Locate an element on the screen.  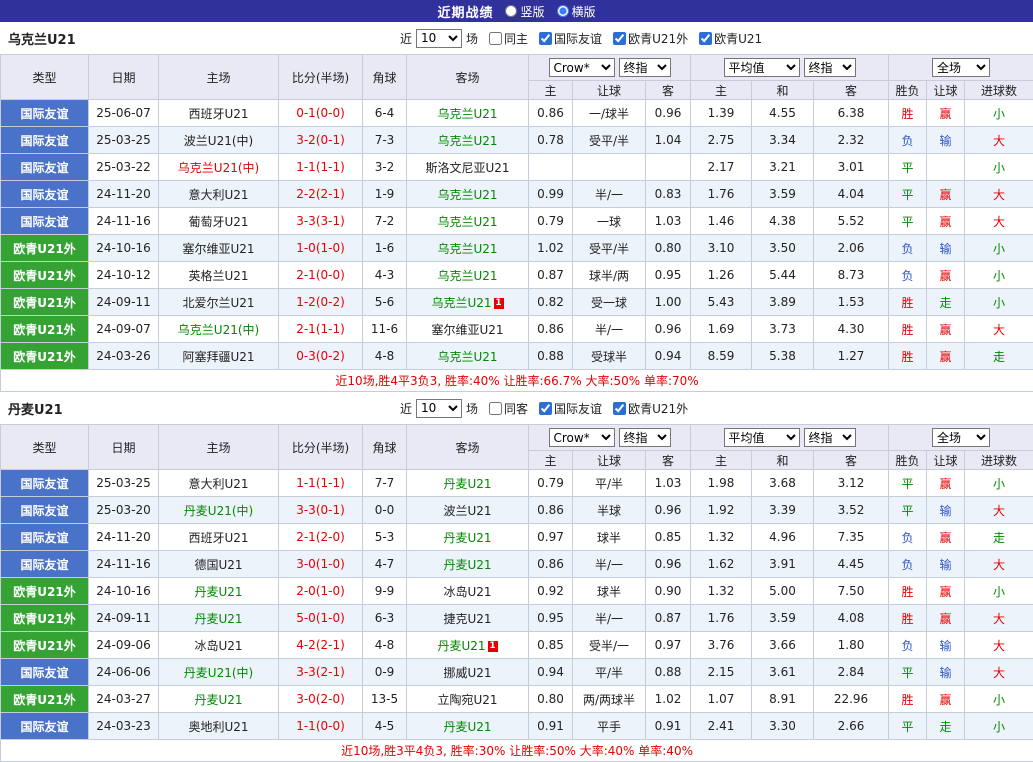
away-team-name: 冰岛U21 is located at coordinates (467, 592).